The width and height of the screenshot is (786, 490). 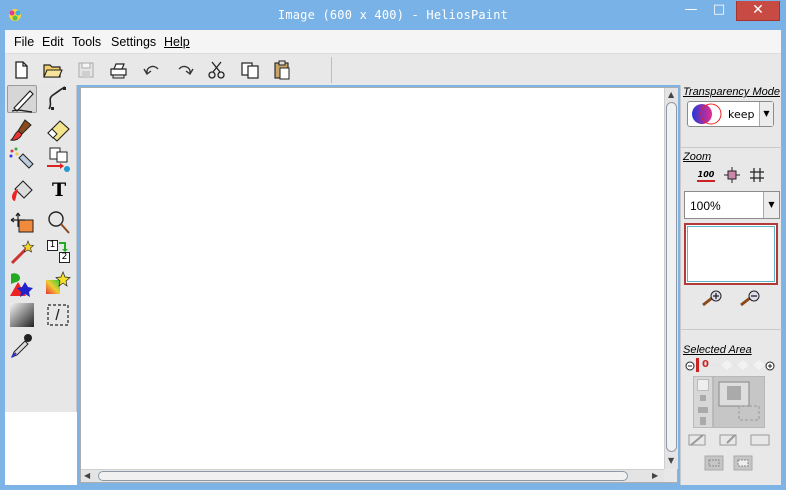 What do you see at coordinates (21, 70) in the screenshot?
I see `new-file-icon` at bounding box center [21, 70].